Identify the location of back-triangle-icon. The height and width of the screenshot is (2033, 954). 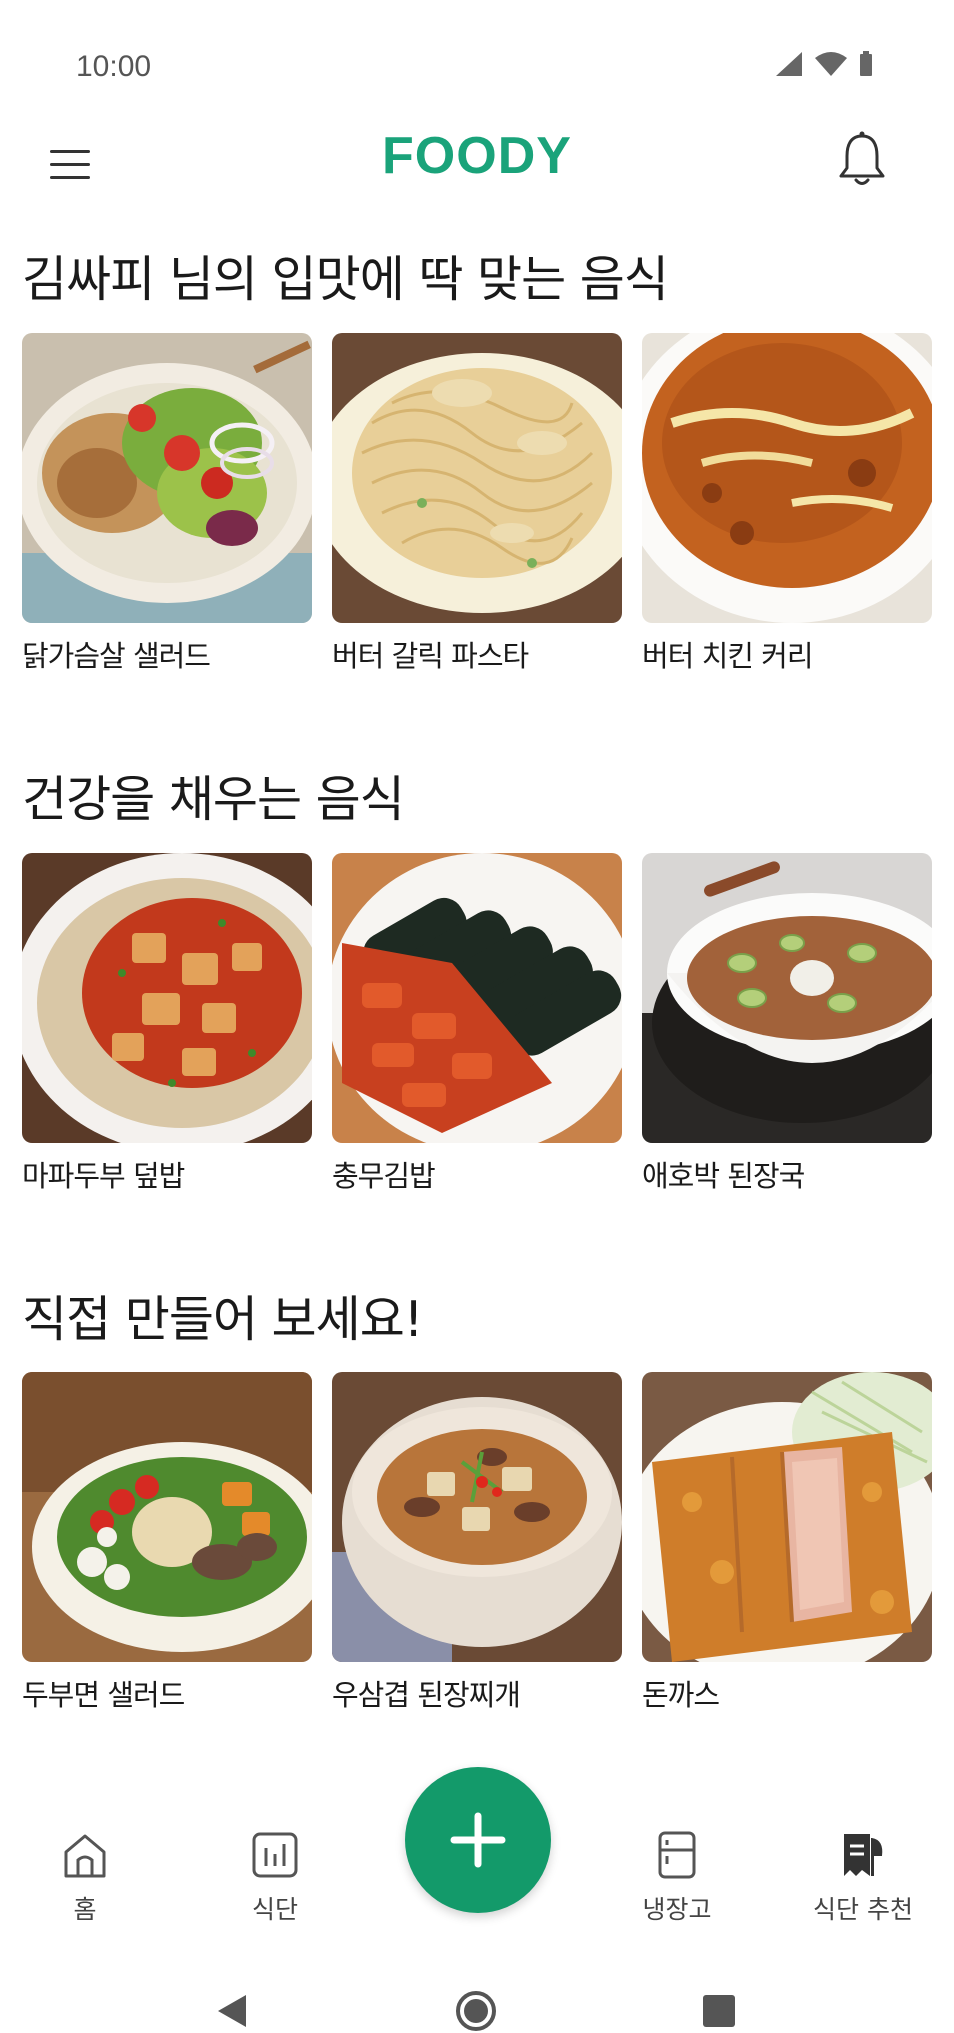
(232, 2011).